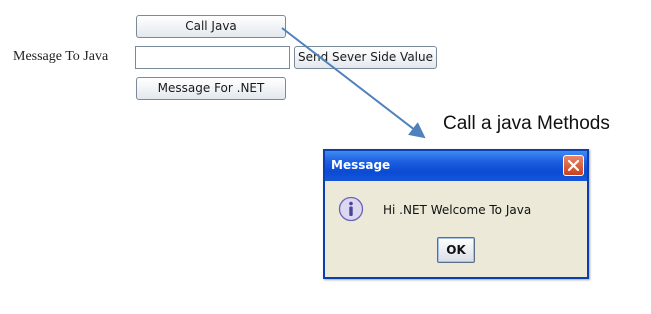 The width and height of the screenshot is (651, 314). I want to click on message-to-java-input, so click(212, 57).